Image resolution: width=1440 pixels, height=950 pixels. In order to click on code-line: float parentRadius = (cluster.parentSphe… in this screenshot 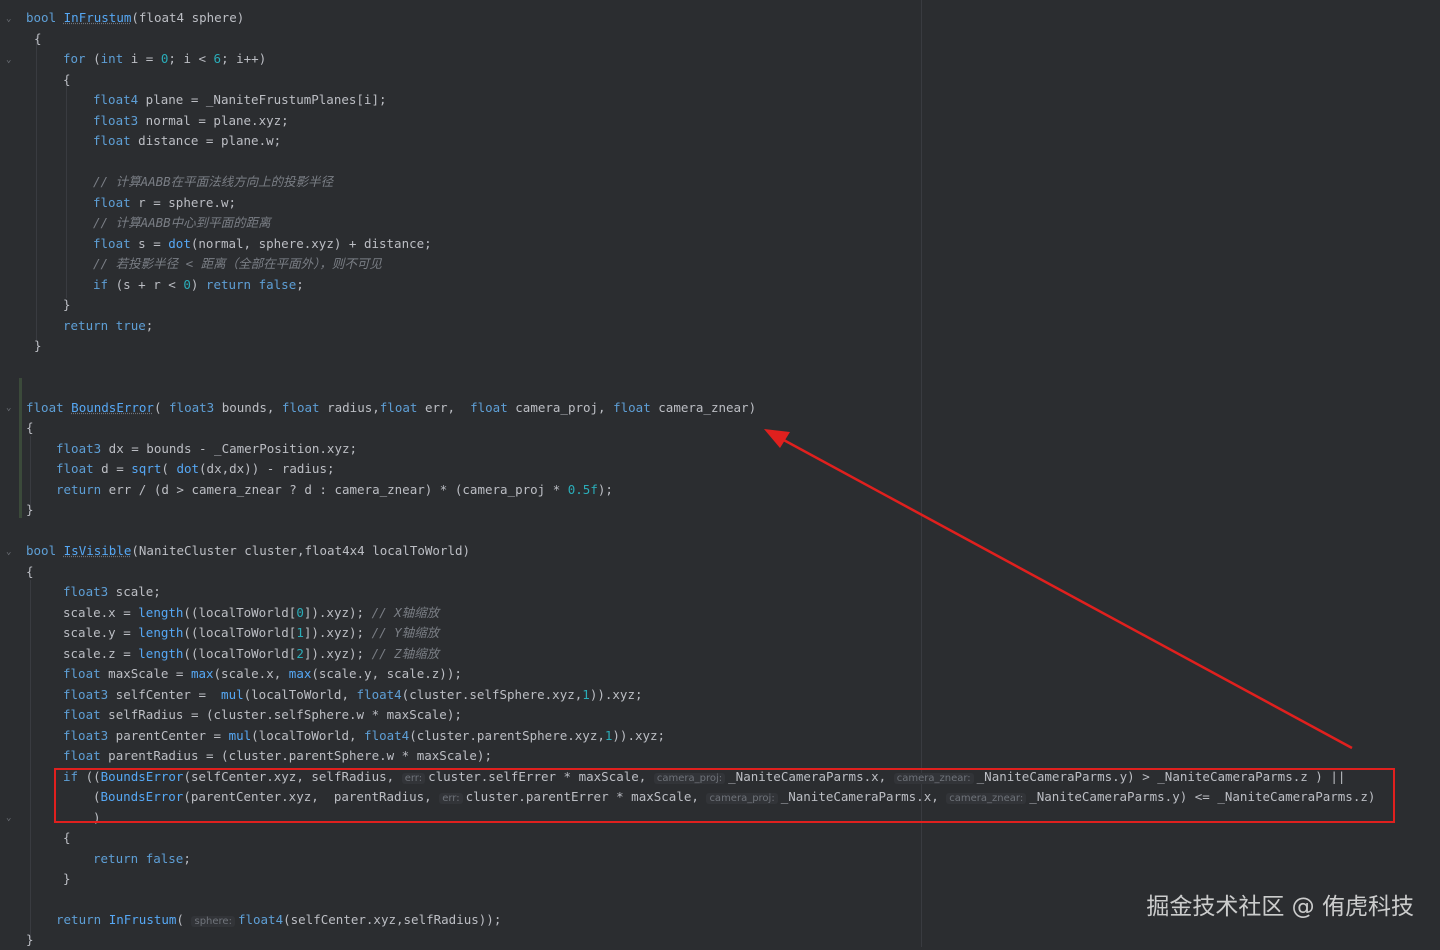, I will do `click(277, 756)`.